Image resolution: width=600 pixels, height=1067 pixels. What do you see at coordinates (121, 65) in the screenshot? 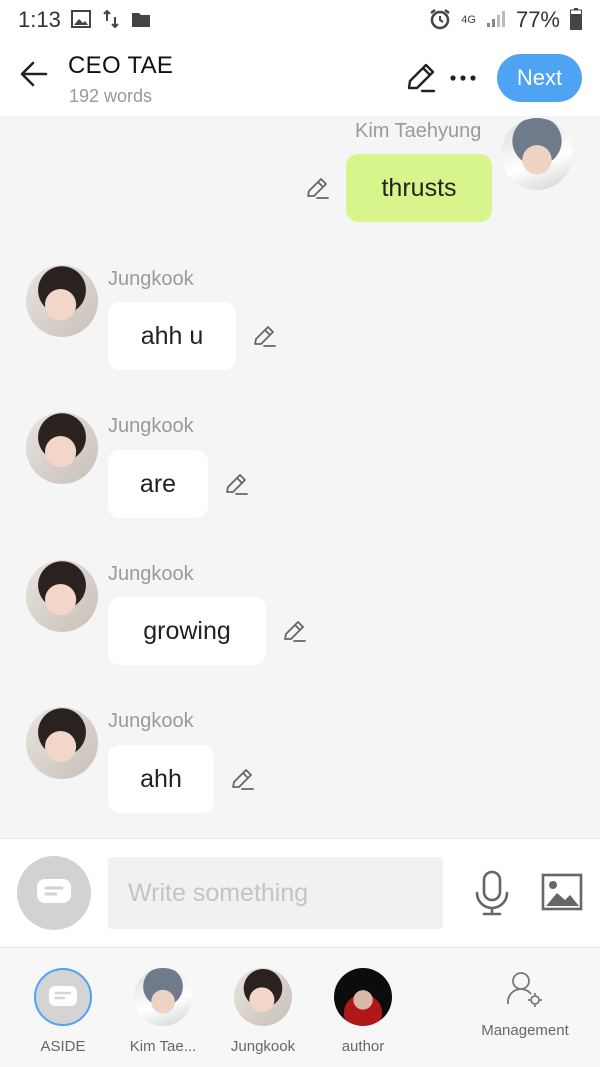
I see `story-title: CEO TAE` at bounding box center [121, 65].